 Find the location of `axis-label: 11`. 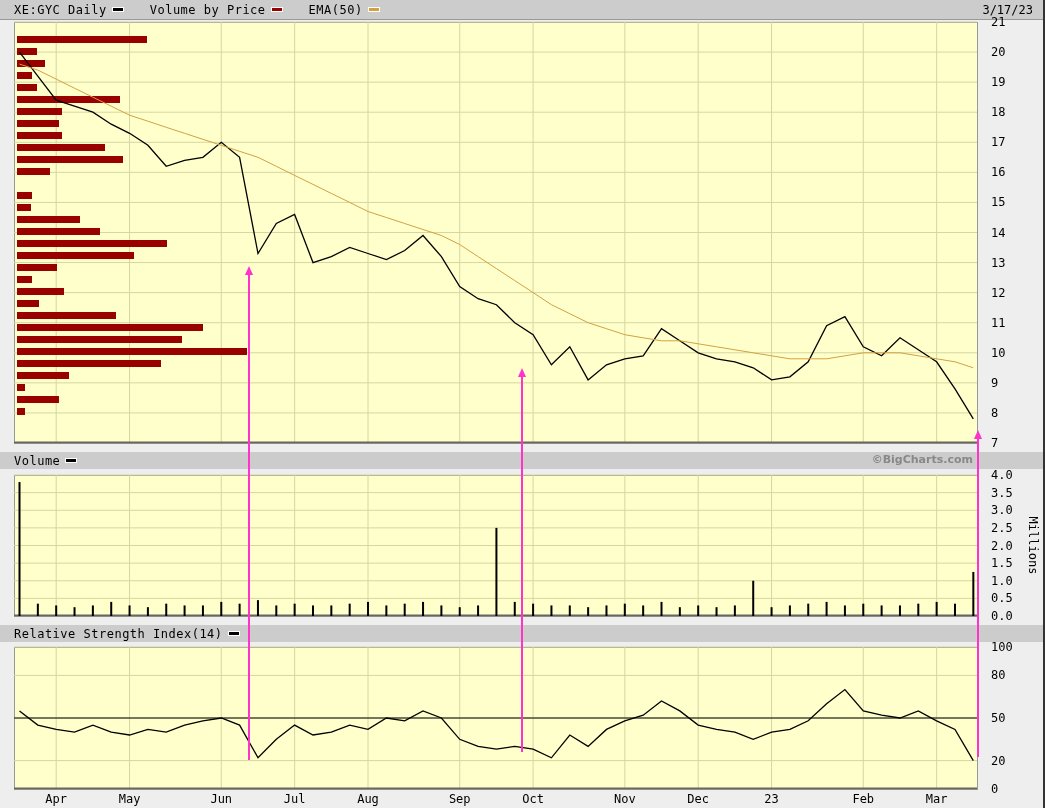

axis-label: 11 is located at coordinates (998, 322).